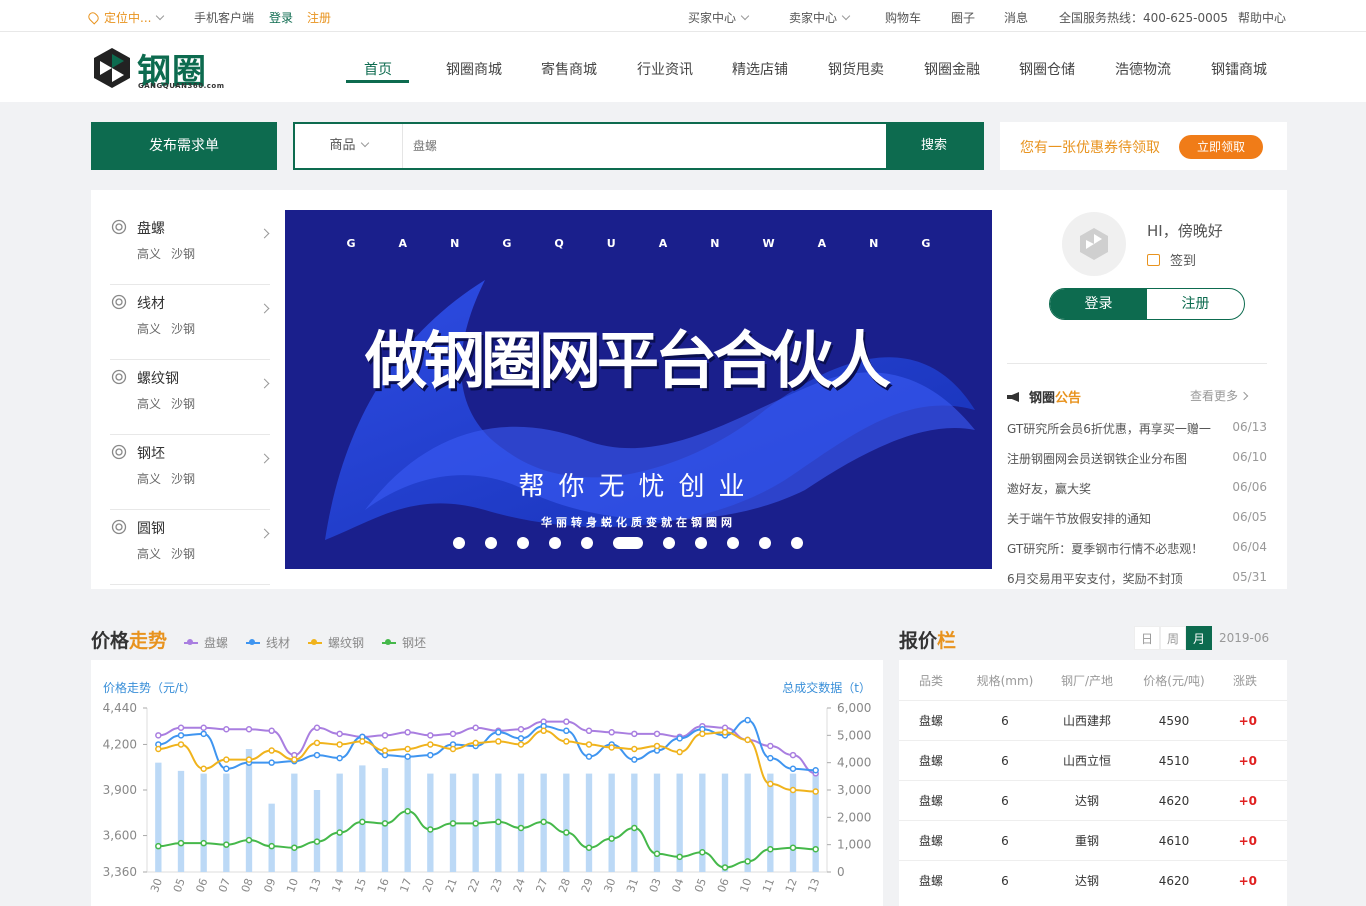 The width and height of the screenshot is (1366, 906). What do you see at coordinates (264, 458) in the screenshot?
I see `chevron-right-icon` at bounding box center [264, 458].